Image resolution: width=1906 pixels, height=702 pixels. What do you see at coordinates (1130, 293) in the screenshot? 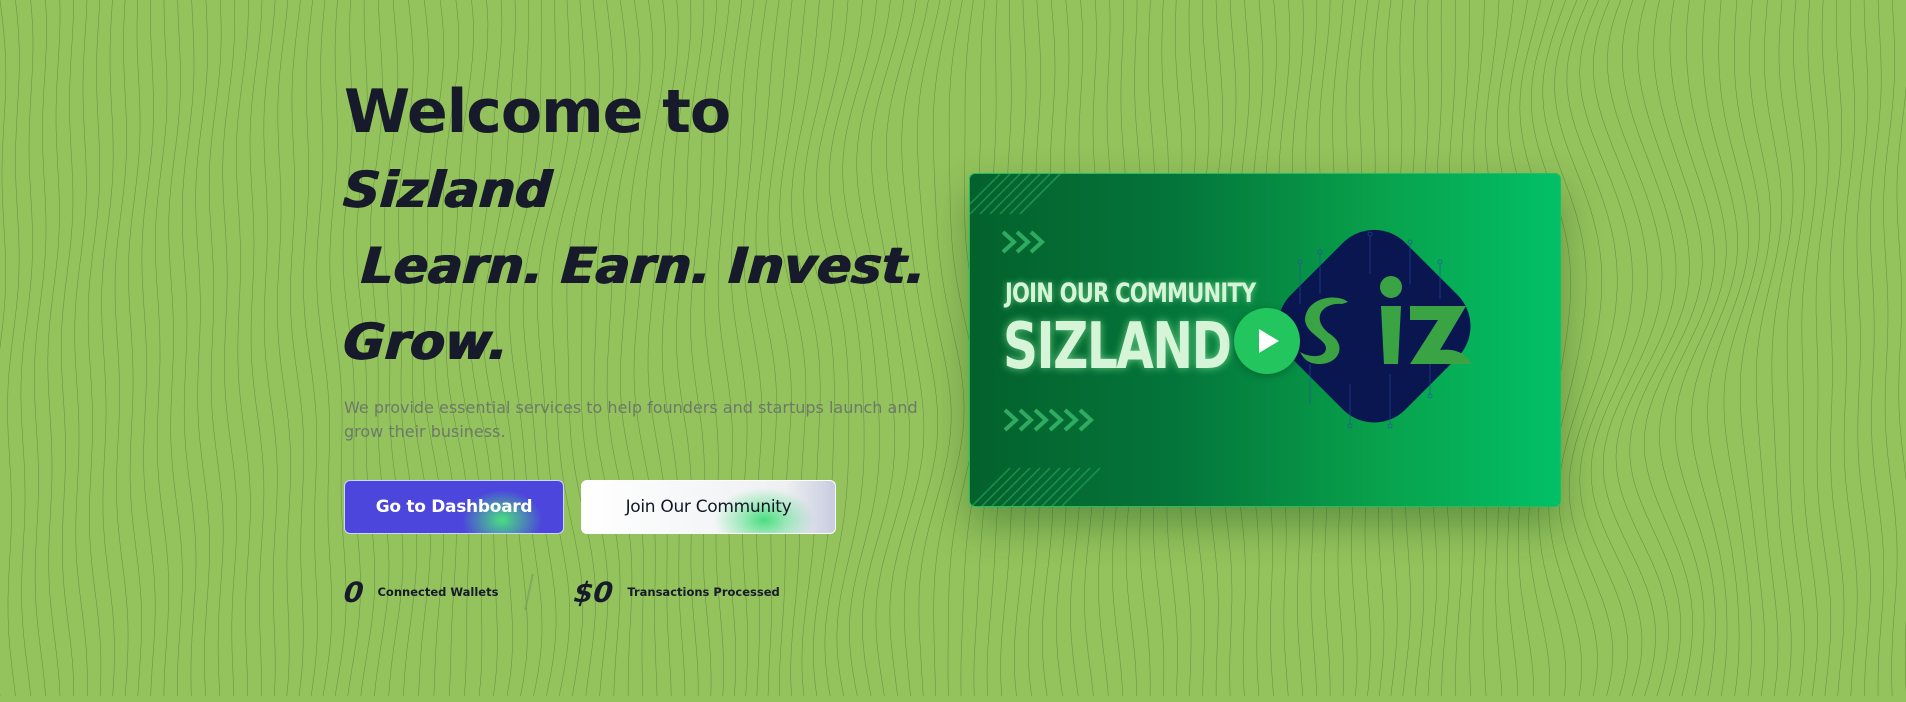
I see `video-headline-small: JOIN OUR COMMUNITY` at bounding box center [1130, 293].